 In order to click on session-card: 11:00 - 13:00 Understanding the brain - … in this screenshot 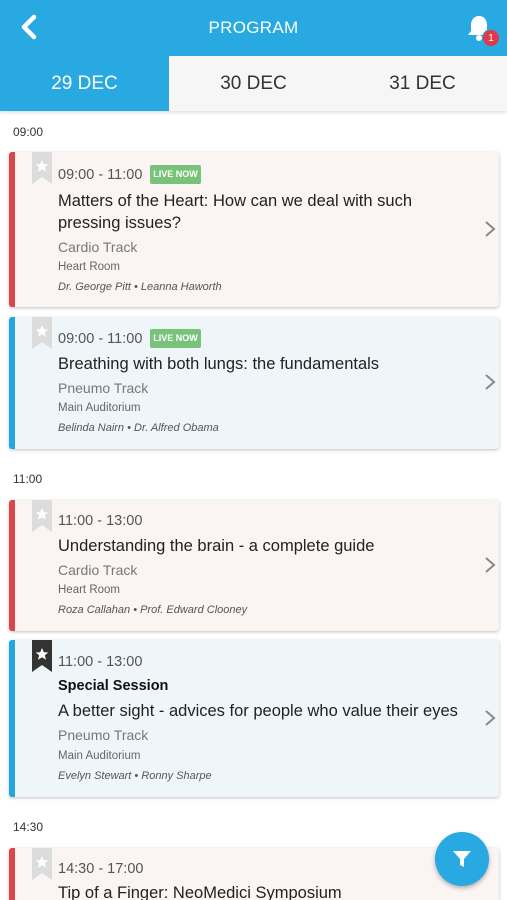, I will do `click(254, 565)`.